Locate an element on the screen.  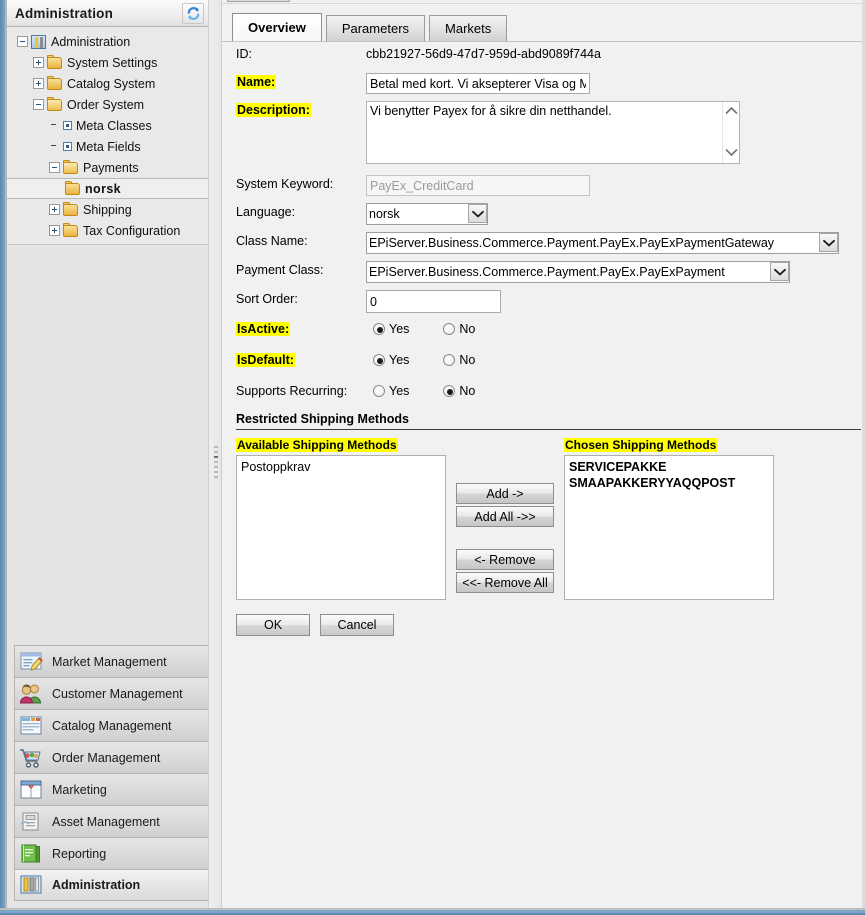
system-keyword-label: System Keyword: is located at coordinates (285, 184).